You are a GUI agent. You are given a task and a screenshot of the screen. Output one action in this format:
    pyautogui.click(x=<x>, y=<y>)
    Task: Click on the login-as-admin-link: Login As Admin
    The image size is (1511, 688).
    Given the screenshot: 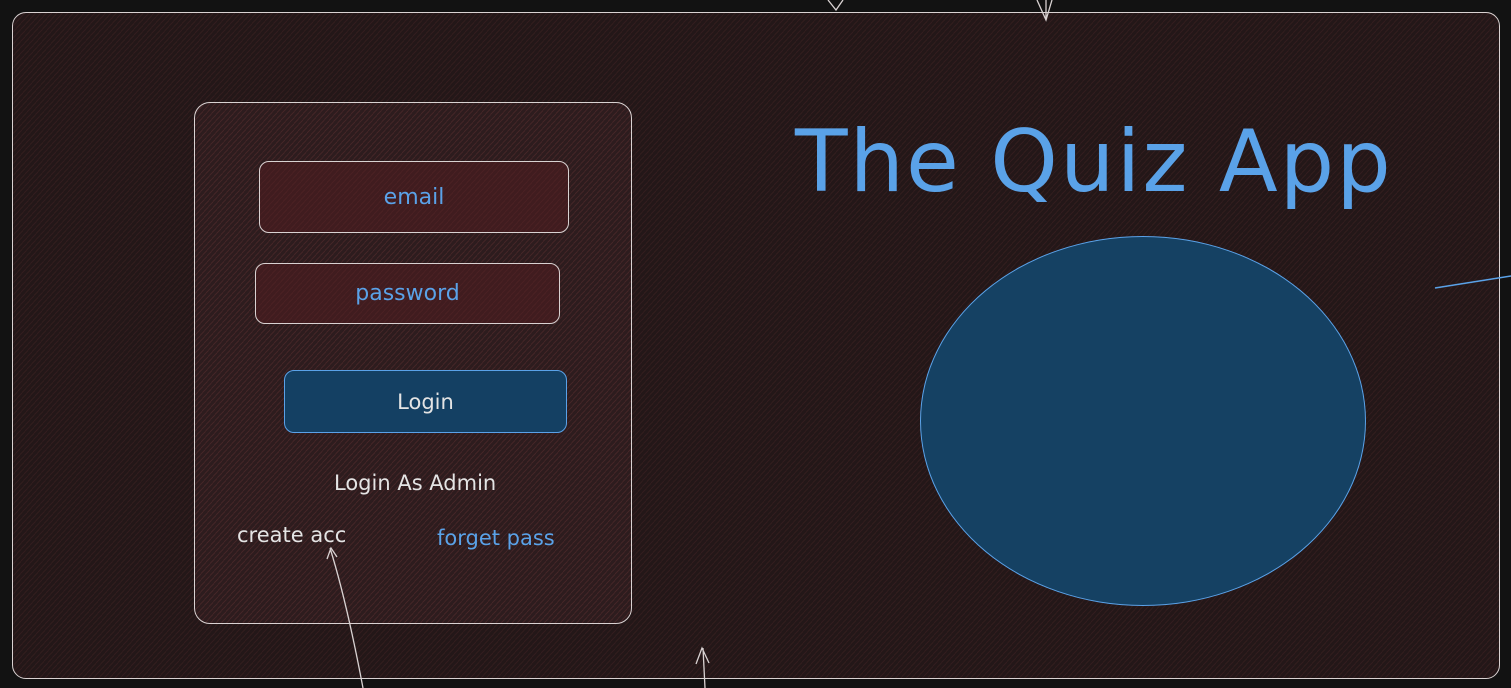 What is the action you would take?
    pyautogui.click(x=415, y=483)
    